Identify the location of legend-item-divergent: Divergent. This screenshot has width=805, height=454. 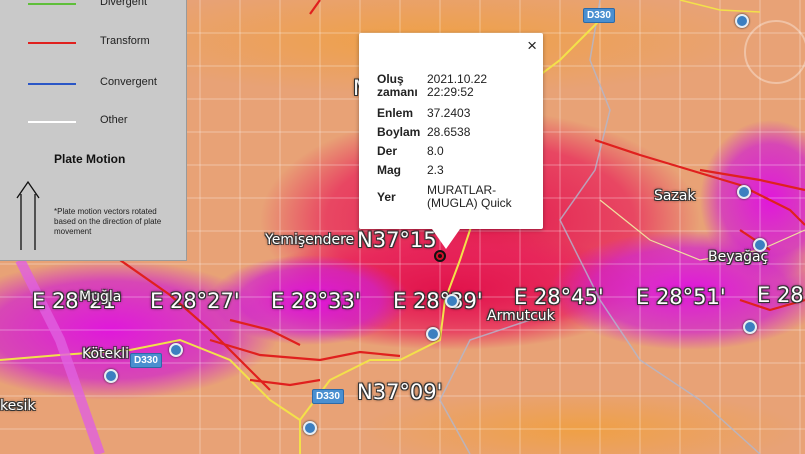
(103, 6).